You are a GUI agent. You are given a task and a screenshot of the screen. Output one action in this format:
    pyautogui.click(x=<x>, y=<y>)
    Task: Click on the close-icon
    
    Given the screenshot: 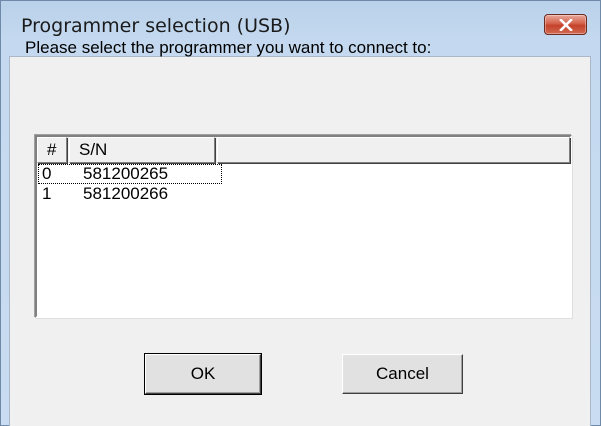 What is the action you would take?
    pyautogui.click(x=566, y=25)
    